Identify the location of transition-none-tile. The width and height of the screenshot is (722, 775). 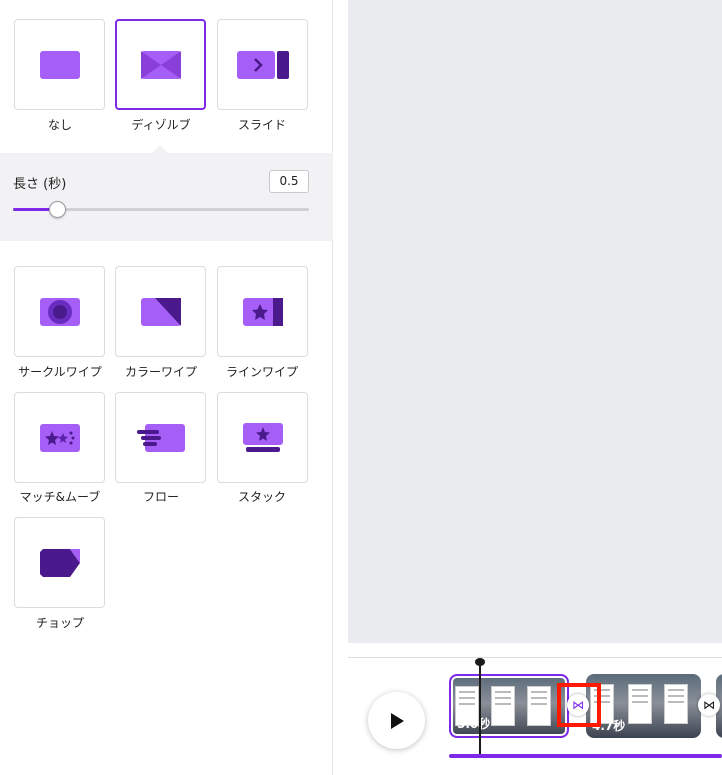
(59, 64).